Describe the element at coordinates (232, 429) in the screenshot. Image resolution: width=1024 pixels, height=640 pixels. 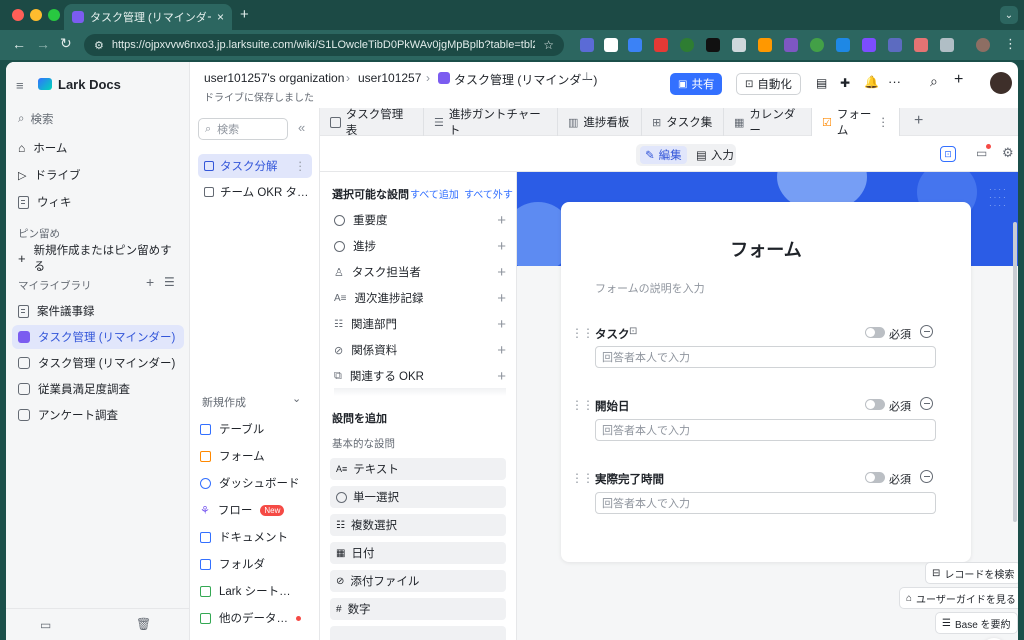
I see `new-table-button: テーブル` at that location.